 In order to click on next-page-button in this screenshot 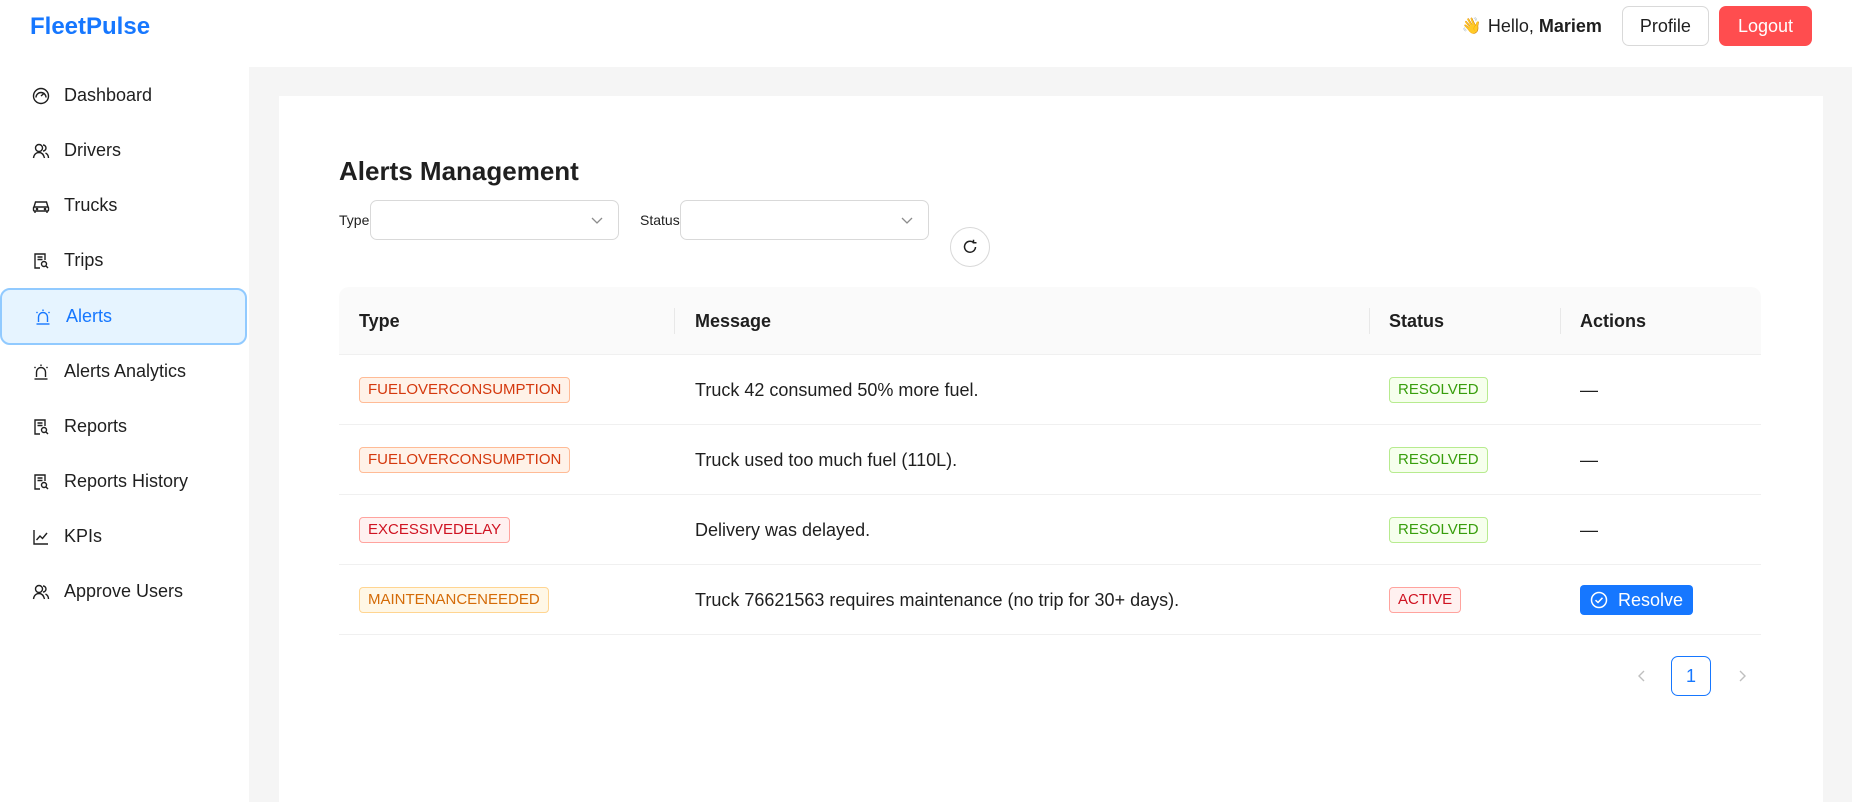, I will do `click(1742, 676)`.